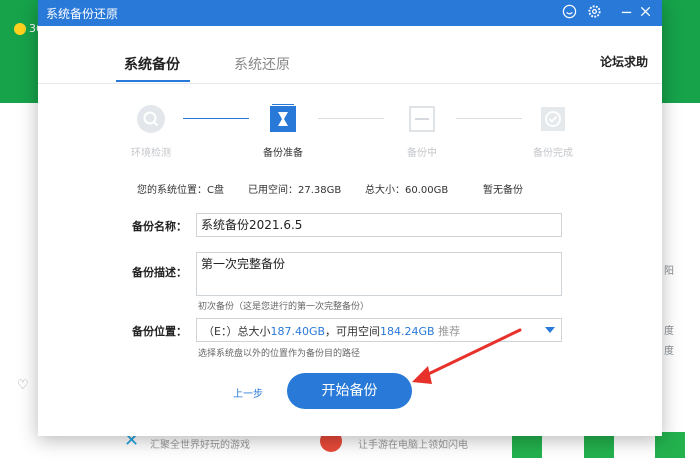 The image size is (700, 461). I want to click on background-right-panel, so click(681, 282).